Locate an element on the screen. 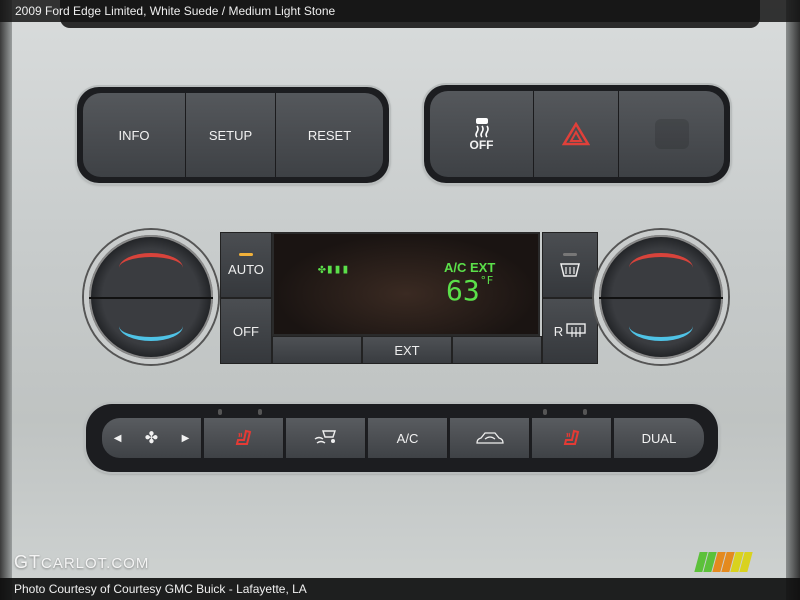  left-trim is located at coordinates (6, 300).